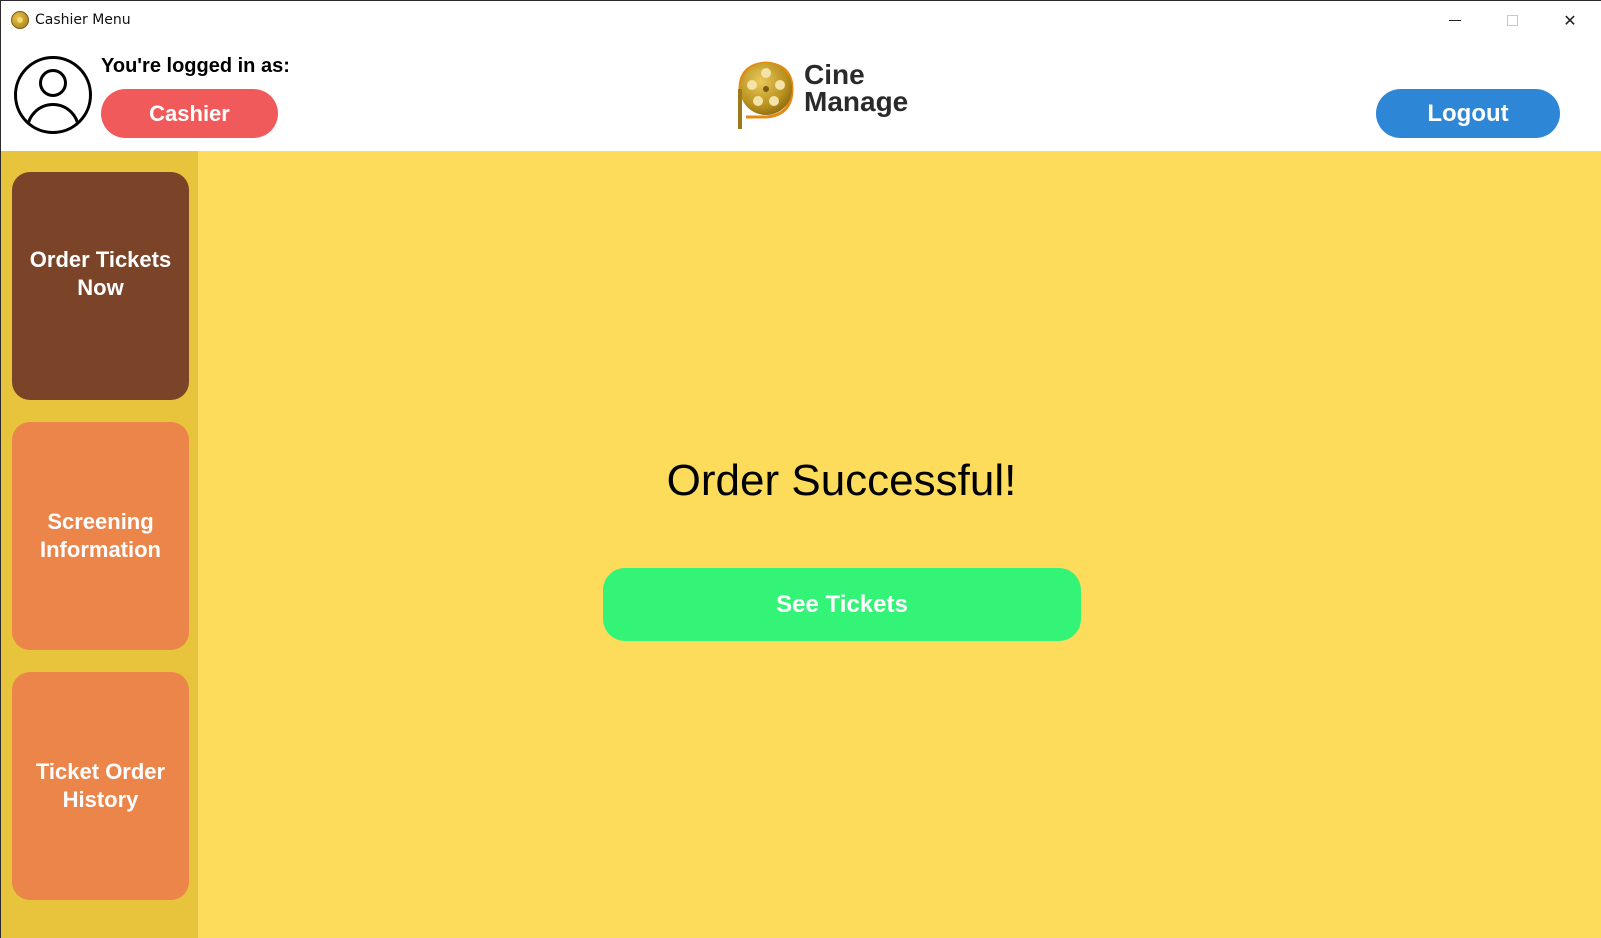 This screenshot has height=938, width=1601. I want to click on sidebar-item-label: Screening Information, so click(100, 536).